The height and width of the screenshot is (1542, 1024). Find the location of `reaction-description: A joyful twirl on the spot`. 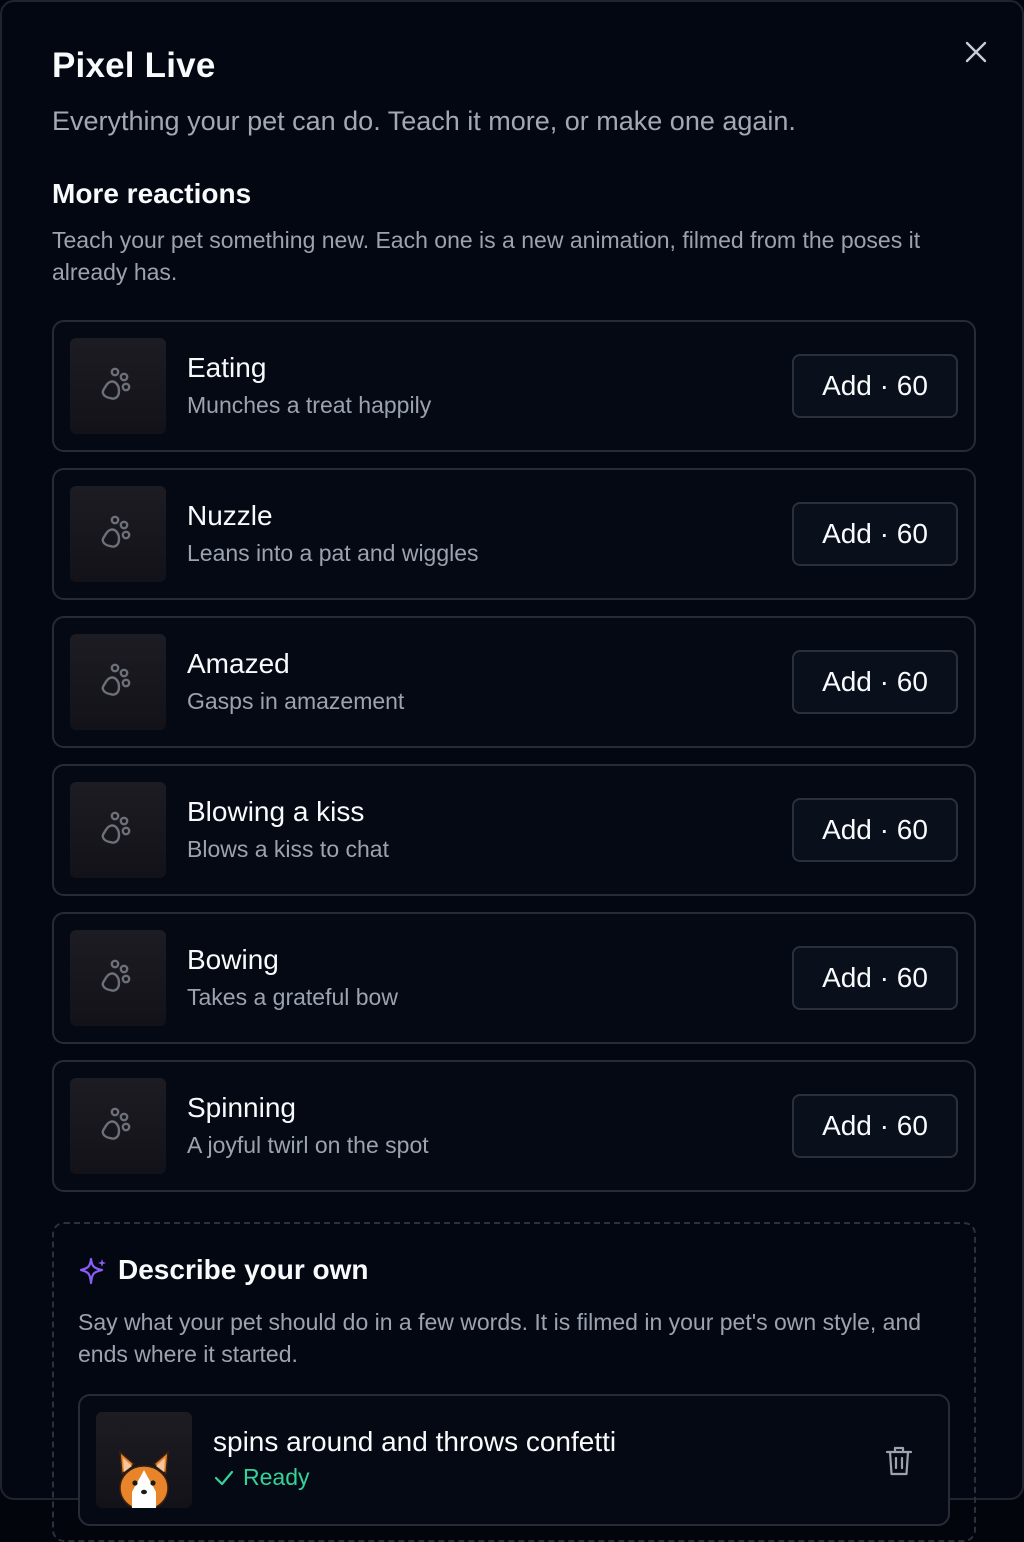

reaction-description: A joyful twirl on the spot is located at coordinates (308, 1145).